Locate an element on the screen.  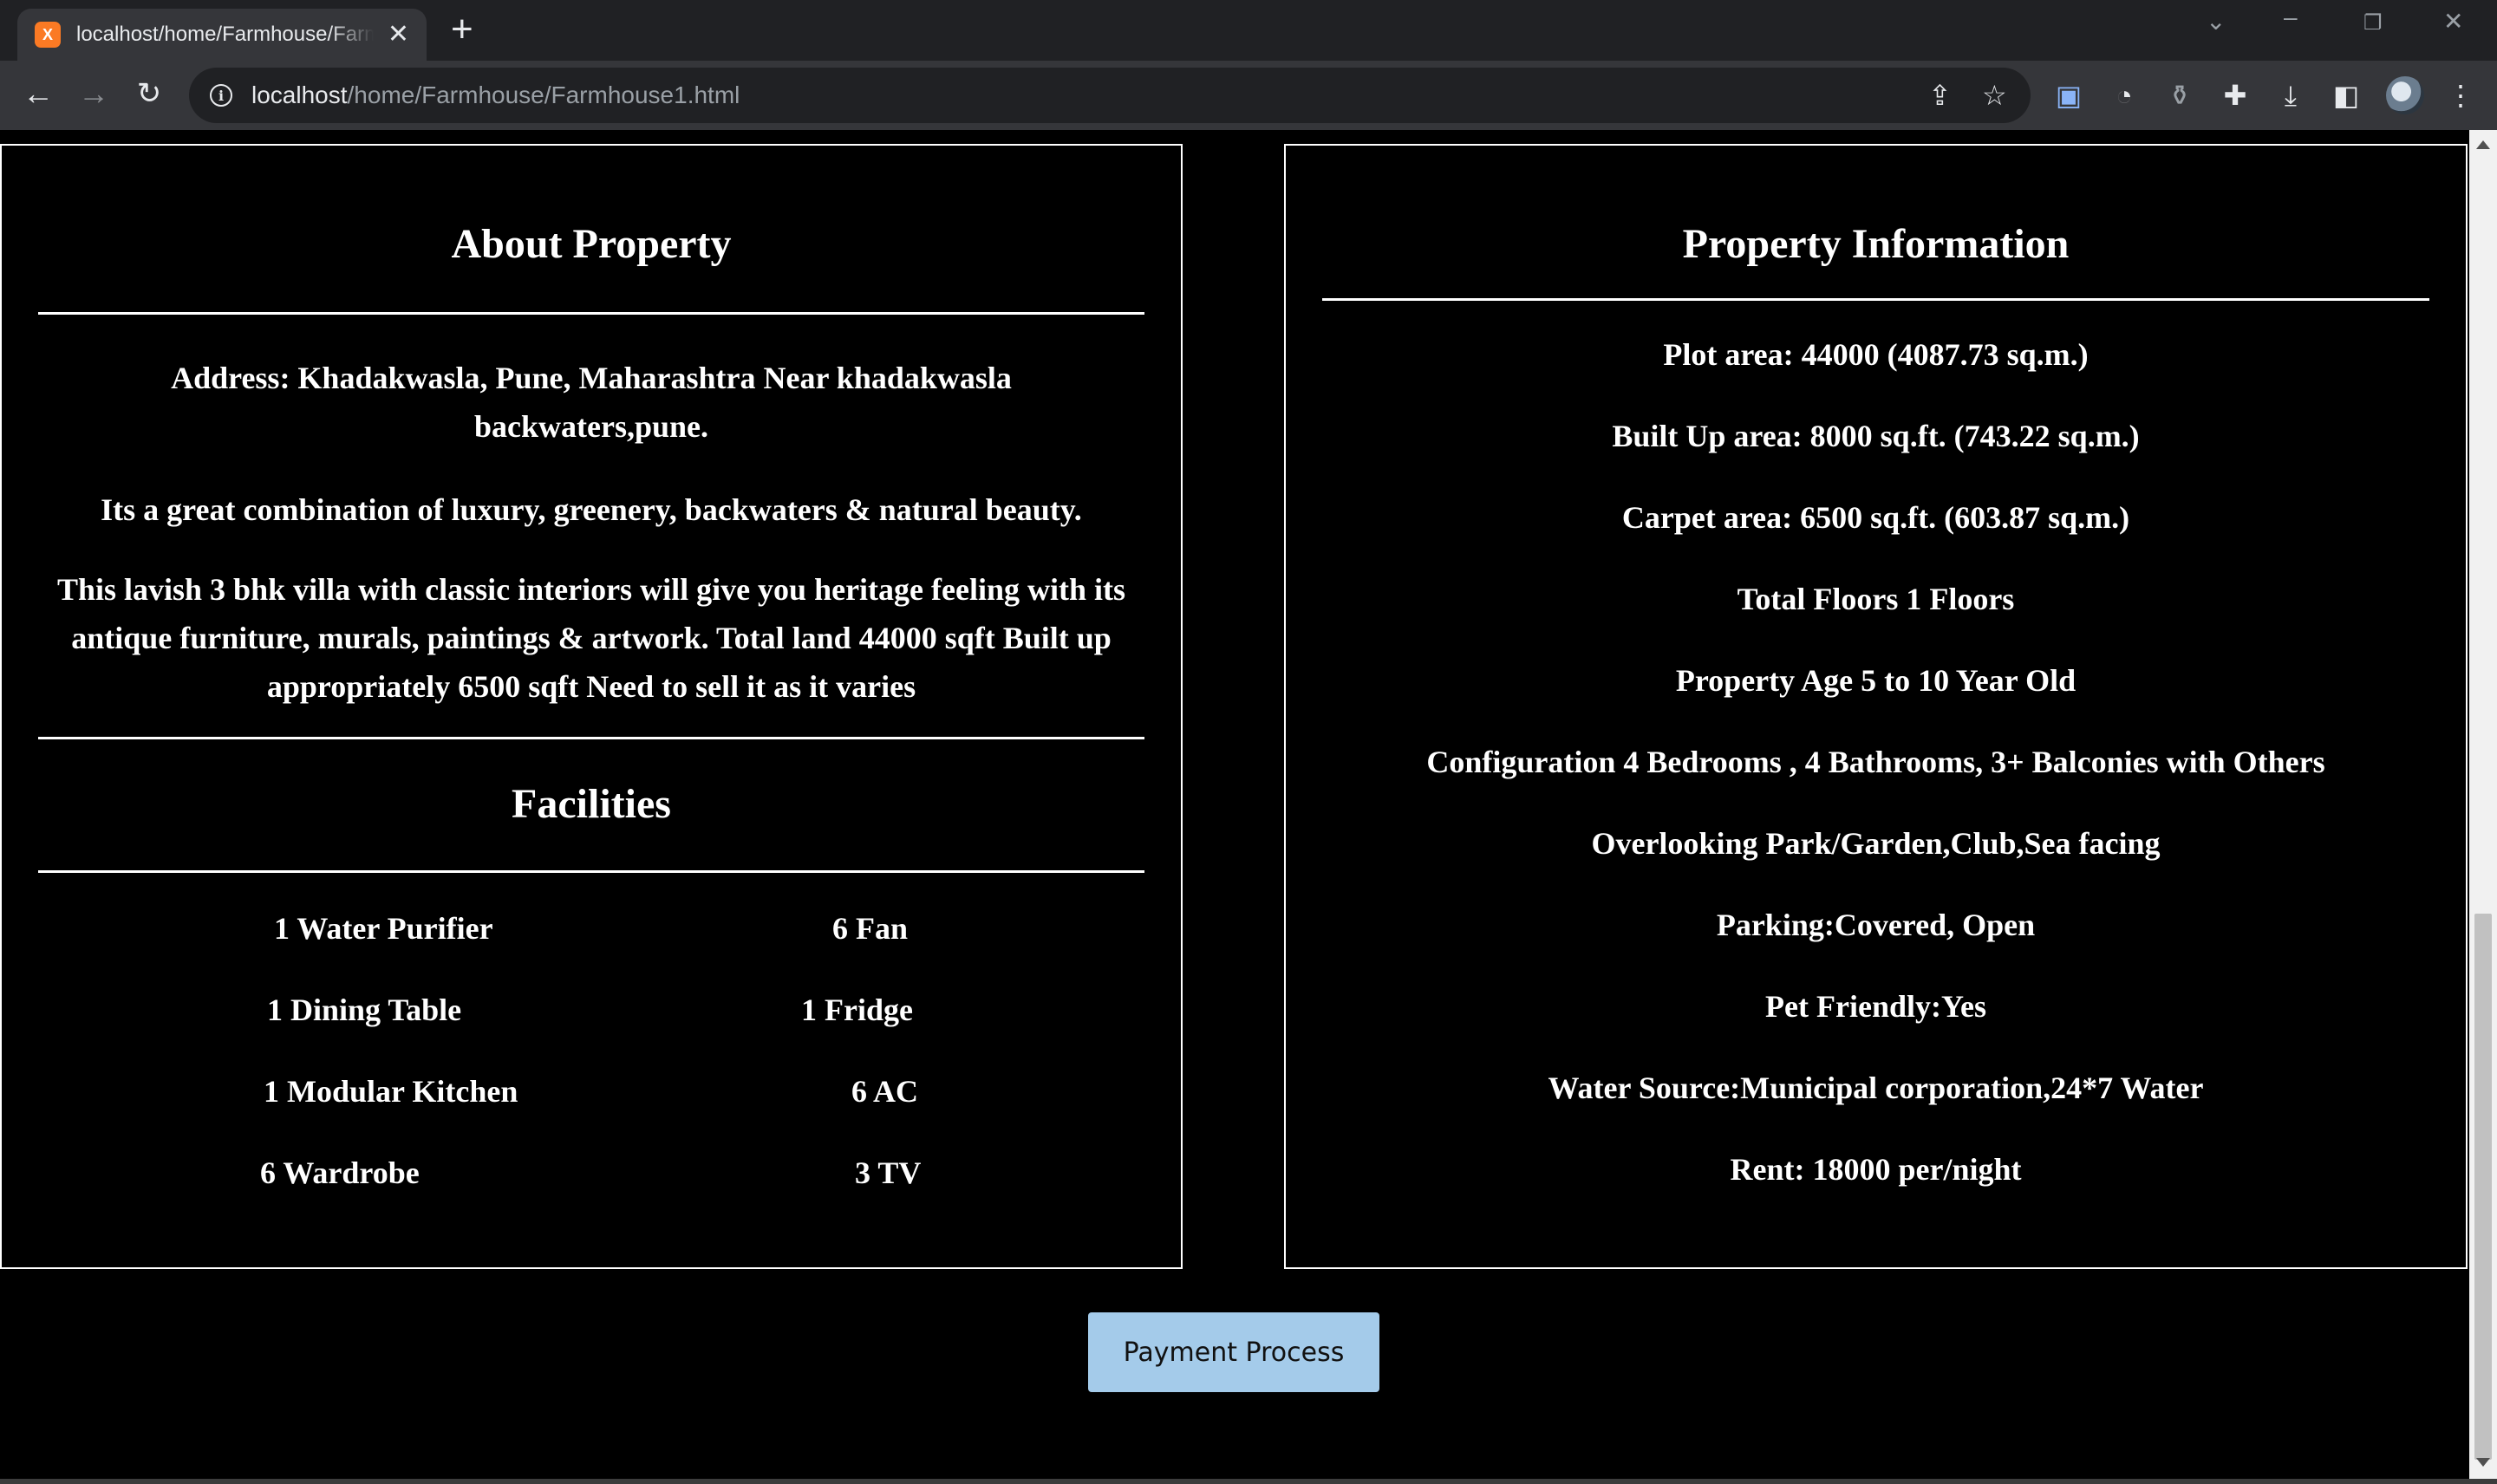
extensions-puzzle-icon: ✚ is located at coordinates (2235, 95).